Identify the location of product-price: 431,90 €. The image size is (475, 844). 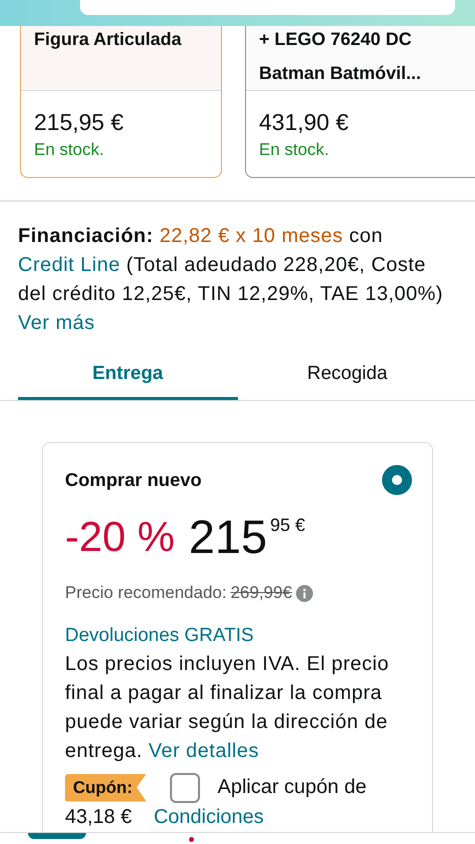
(304, 122).